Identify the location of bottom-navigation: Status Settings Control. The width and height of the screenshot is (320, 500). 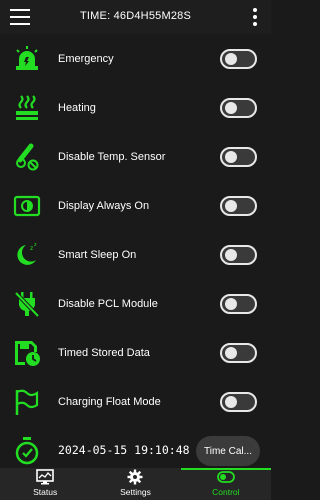
(136, 484).